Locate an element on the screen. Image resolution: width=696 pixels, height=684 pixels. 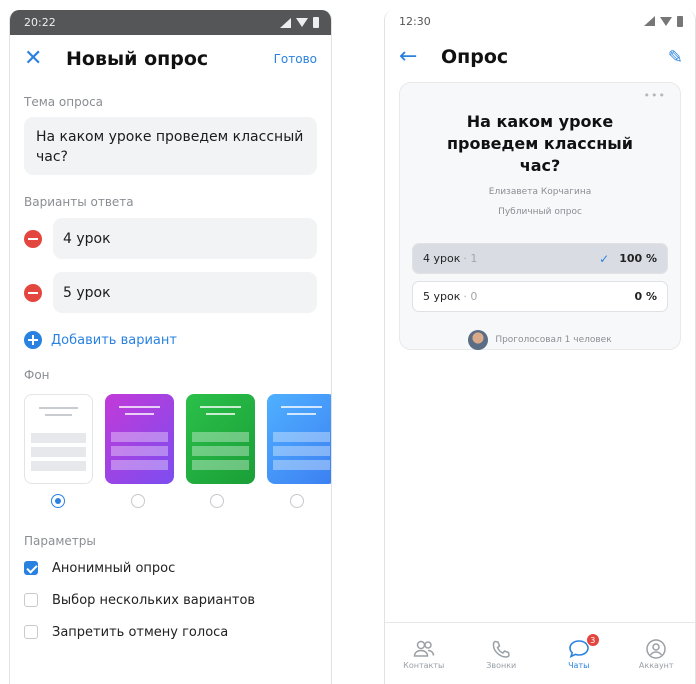
tab-chats: 3 Чаты is located at coordinates (579, 651).